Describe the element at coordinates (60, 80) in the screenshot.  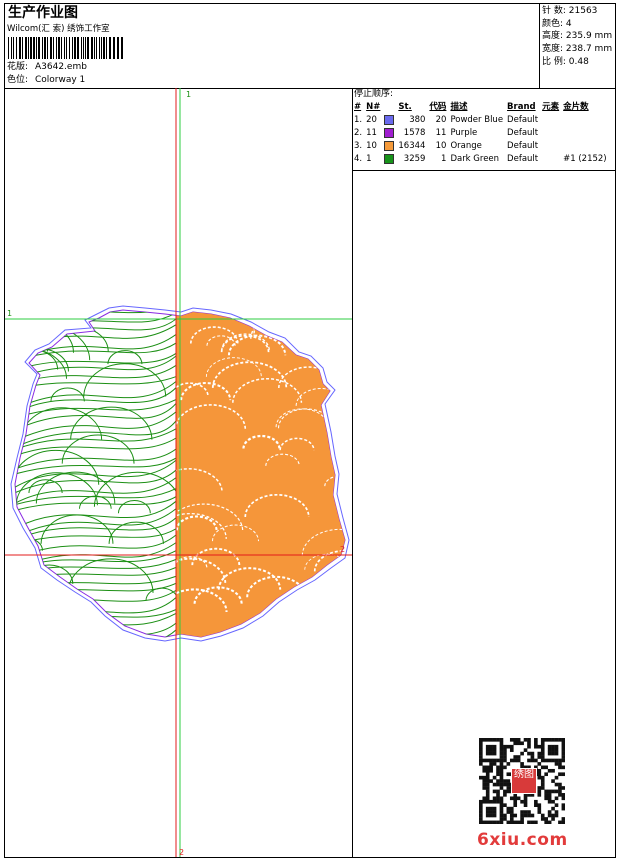
I see `colorway-name: Colorway 1` at that location.